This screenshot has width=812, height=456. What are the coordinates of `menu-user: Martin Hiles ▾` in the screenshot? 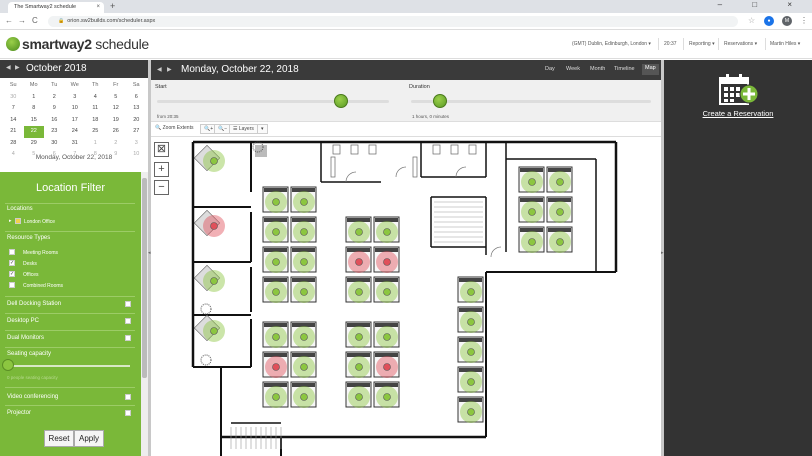 It's located at (785, 44).